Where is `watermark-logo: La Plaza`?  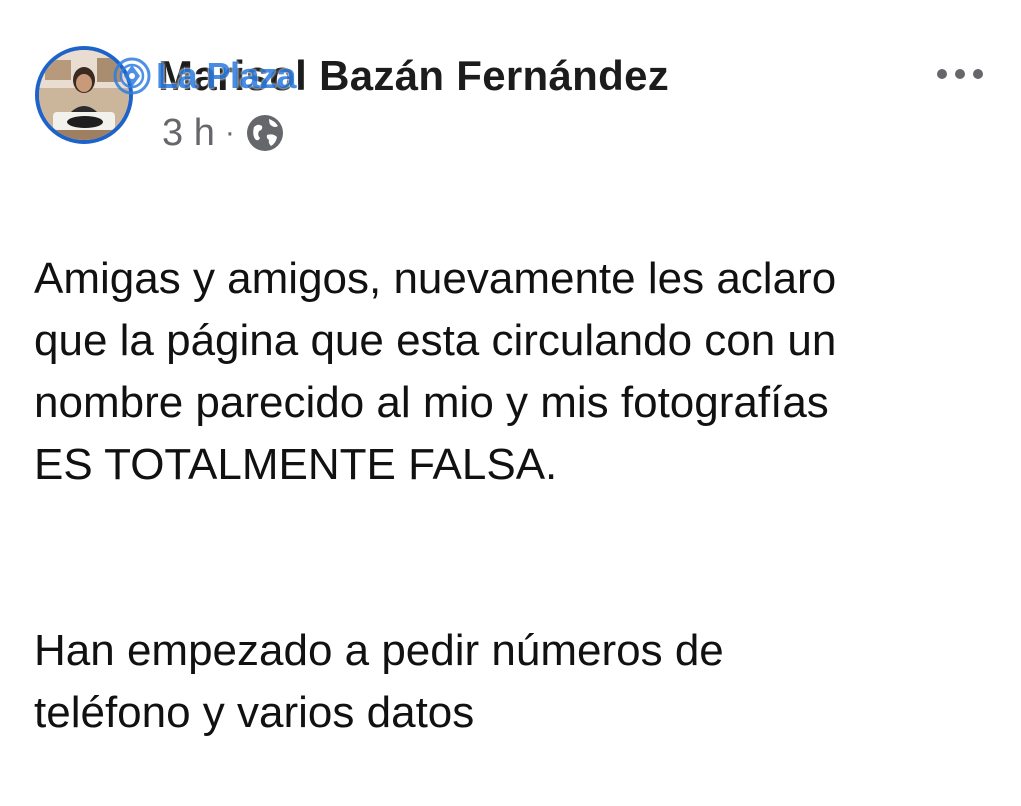
watermark-logo: La Plaza is located at coordinates (204, 76).